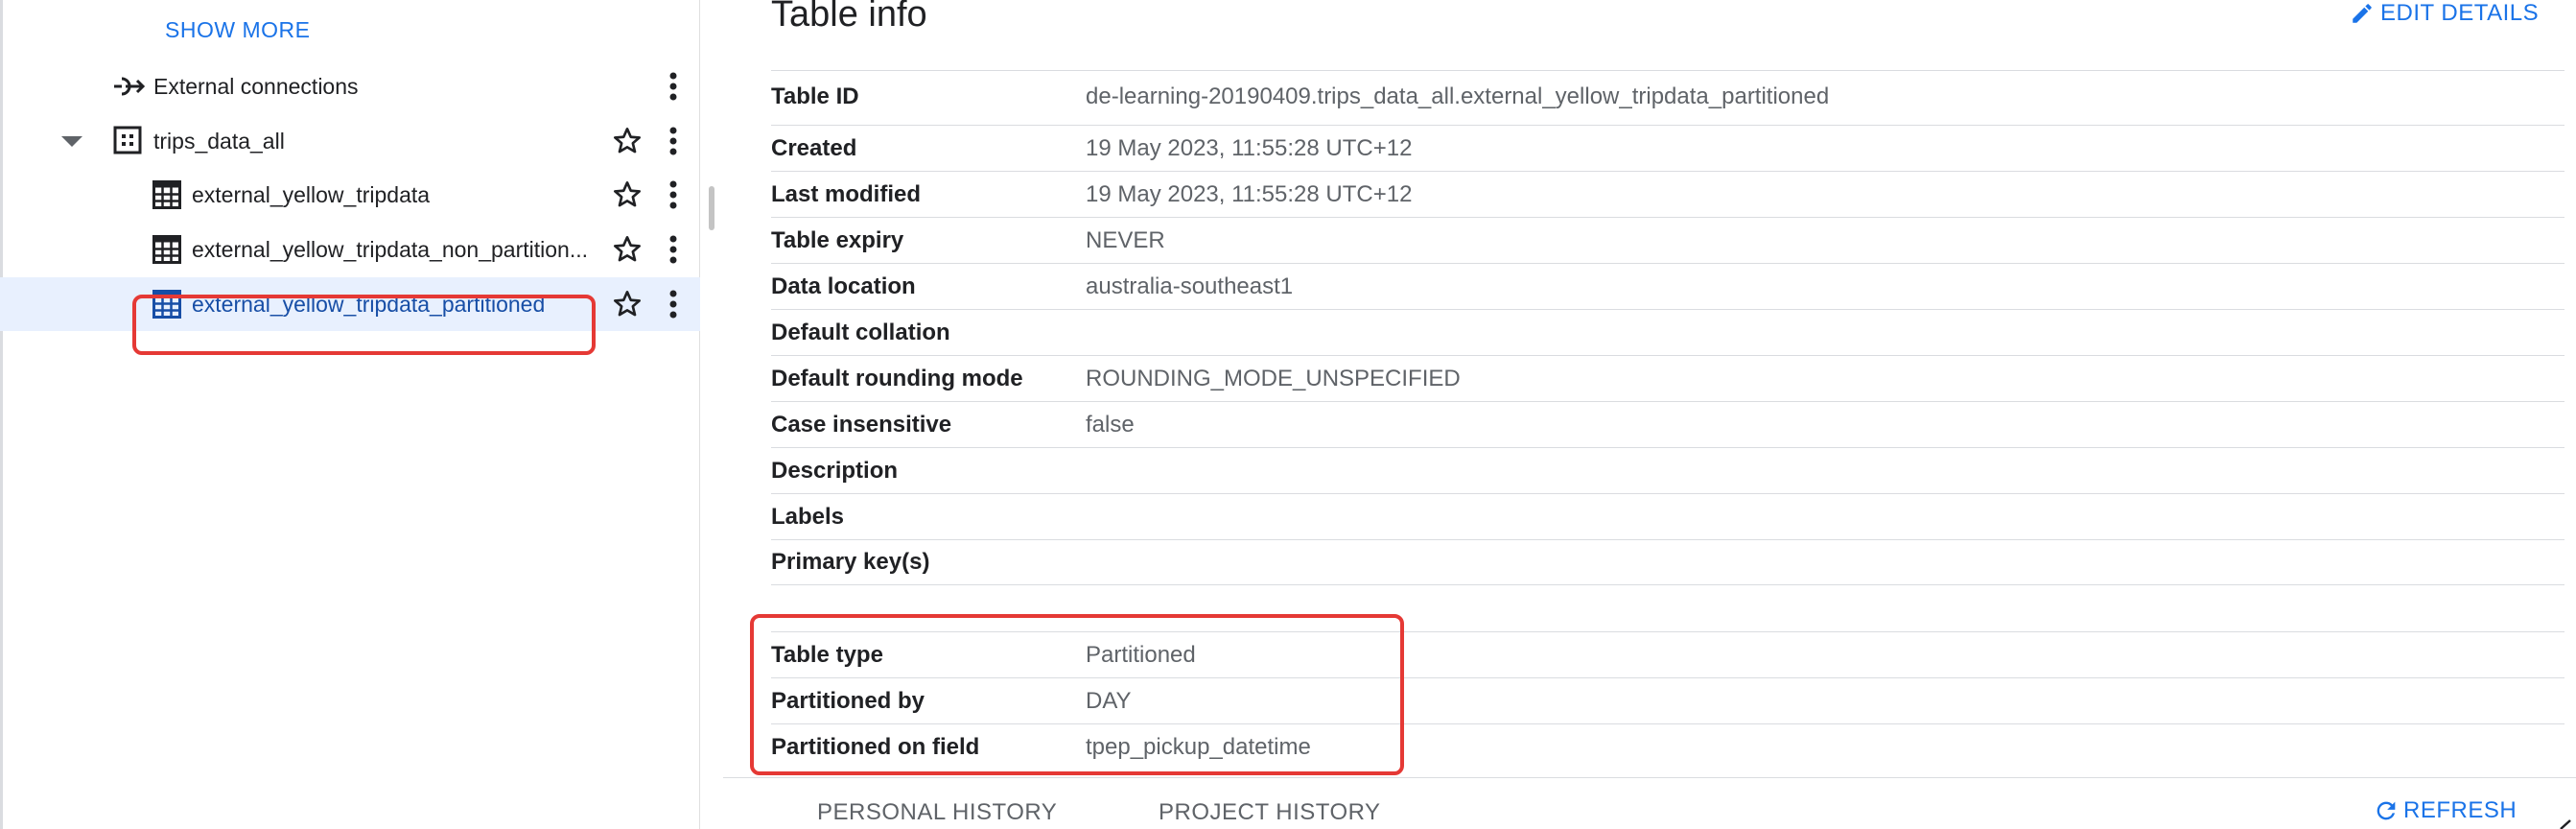  What do you see at coordinates (849, 17) in the screenshot?
I see `page-title: Table info` at bounding box center [849, 17].